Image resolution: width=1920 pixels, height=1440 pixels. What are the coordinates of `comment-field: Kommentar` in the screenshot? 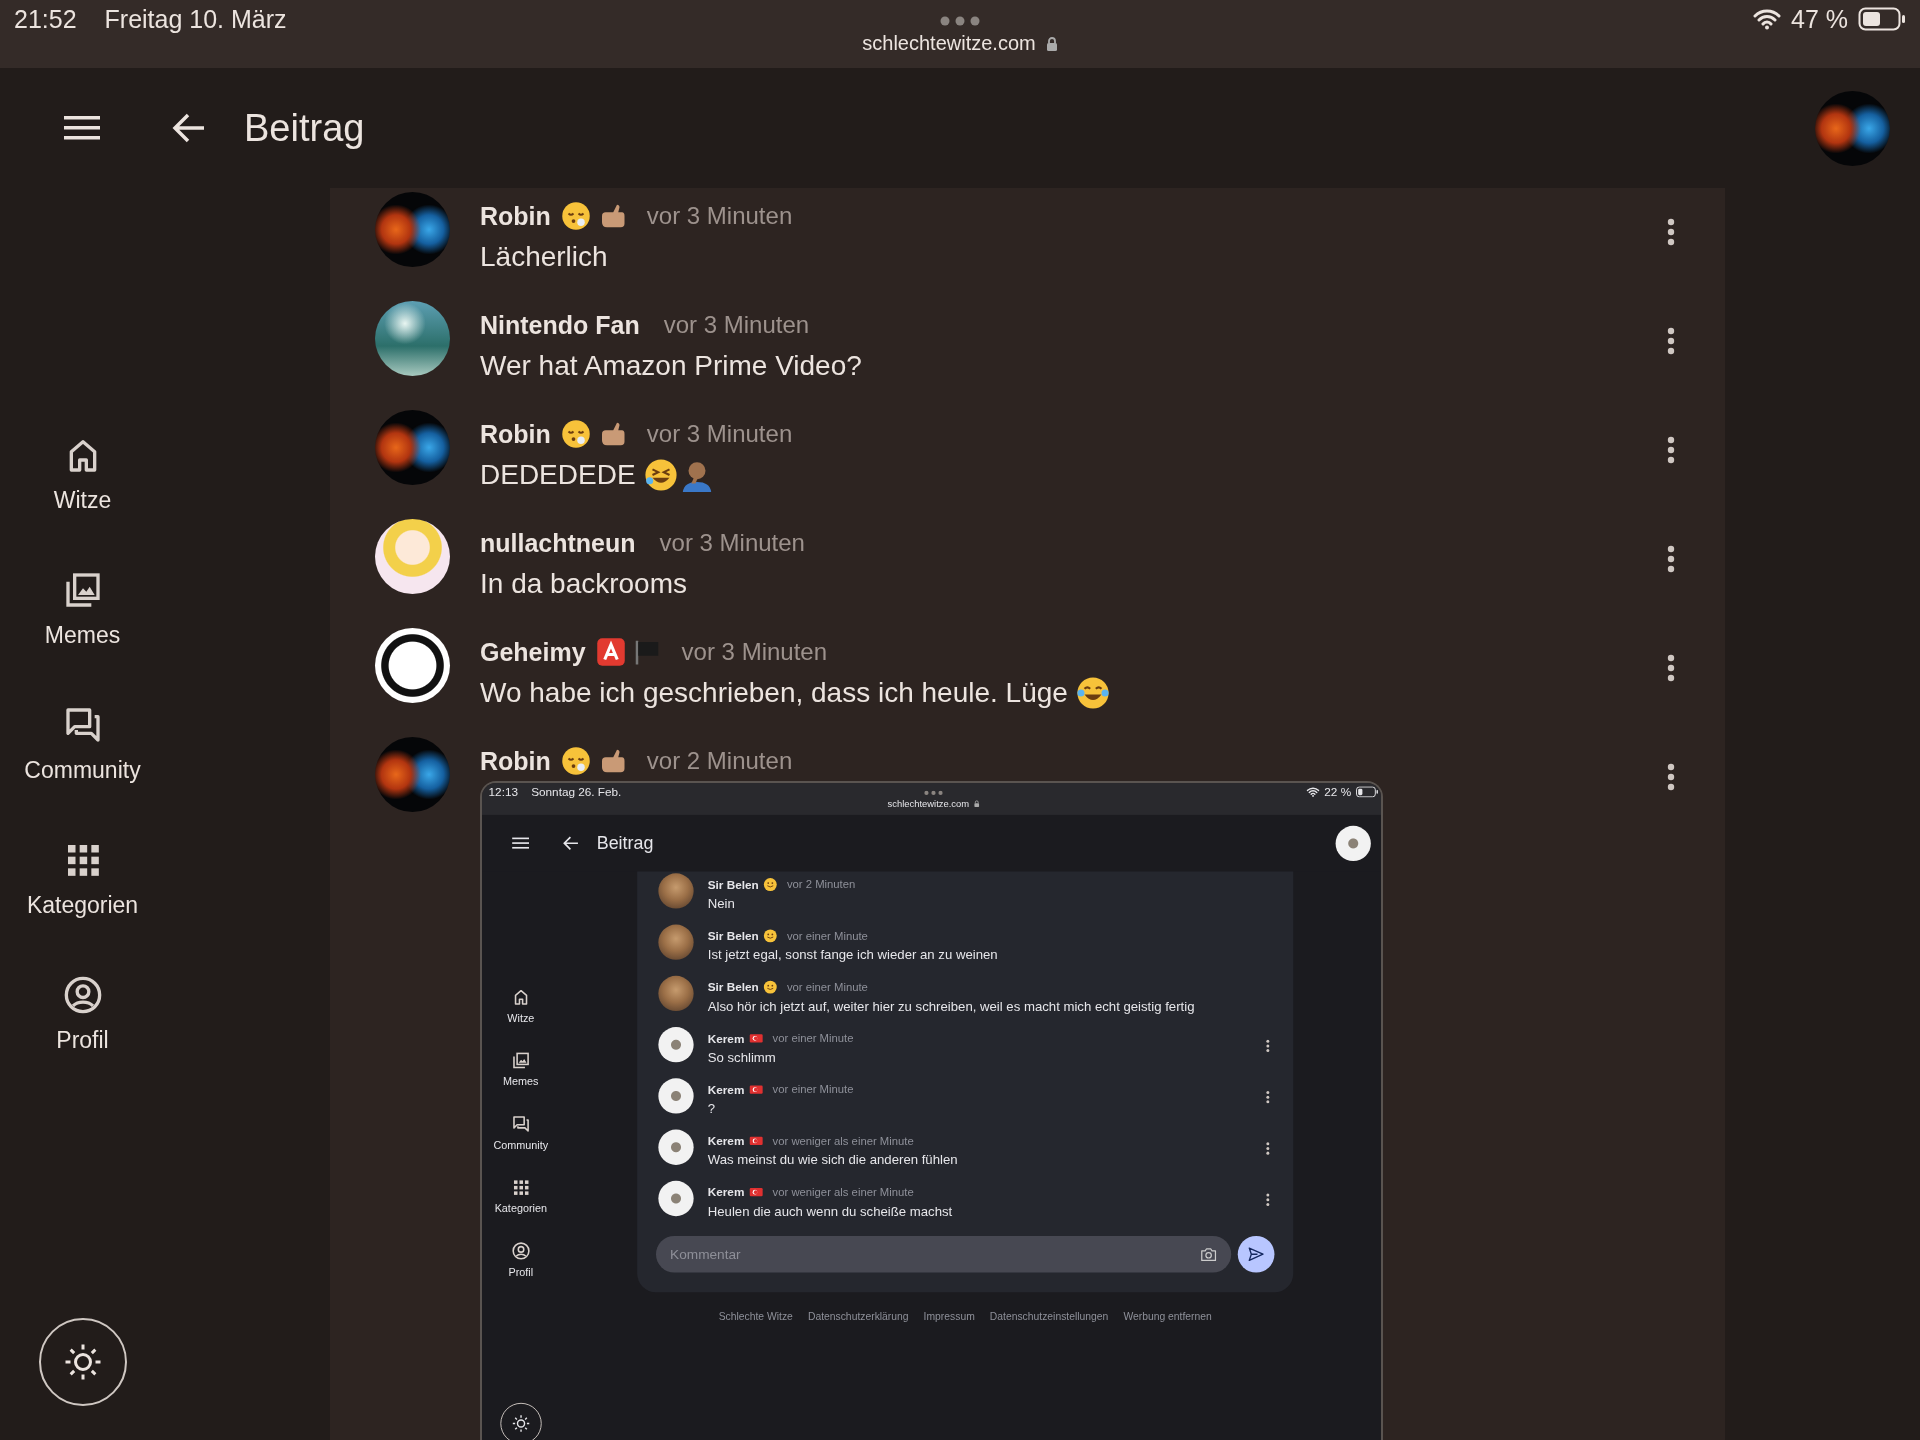 It's located at (944, 1254).